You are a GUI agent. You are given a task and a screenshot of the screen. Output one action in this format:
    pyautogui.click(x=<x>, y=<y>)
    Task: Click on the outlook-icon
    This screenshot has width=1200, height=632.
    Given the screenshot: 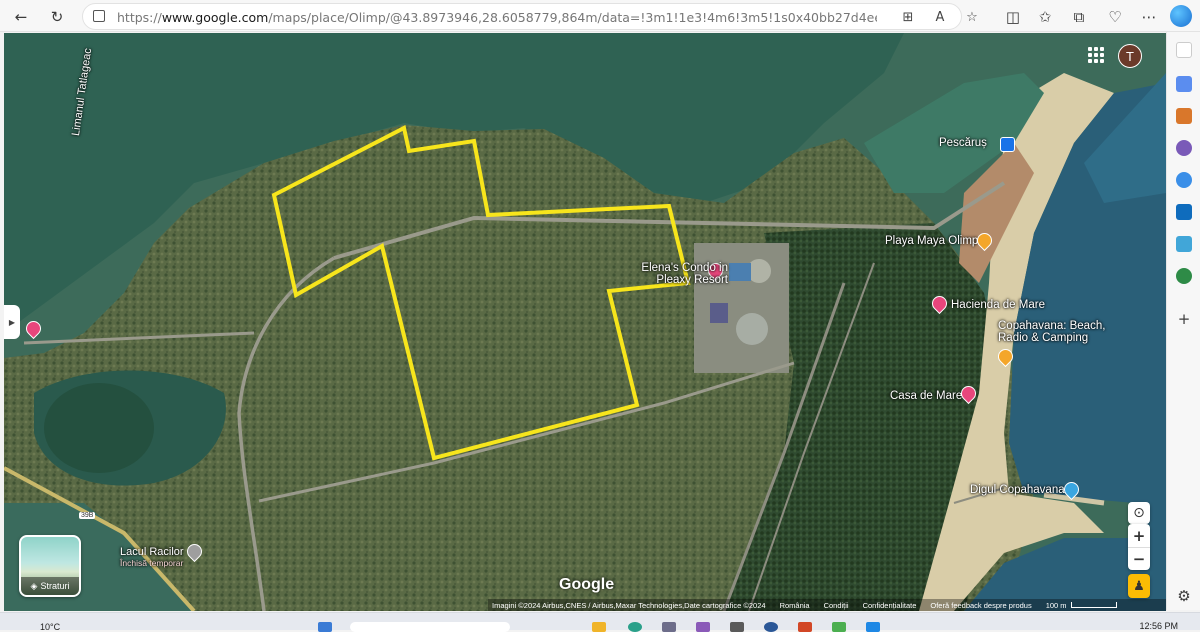 What is the action you would take?
    pyautogui.click(x=1184, y=212)
    